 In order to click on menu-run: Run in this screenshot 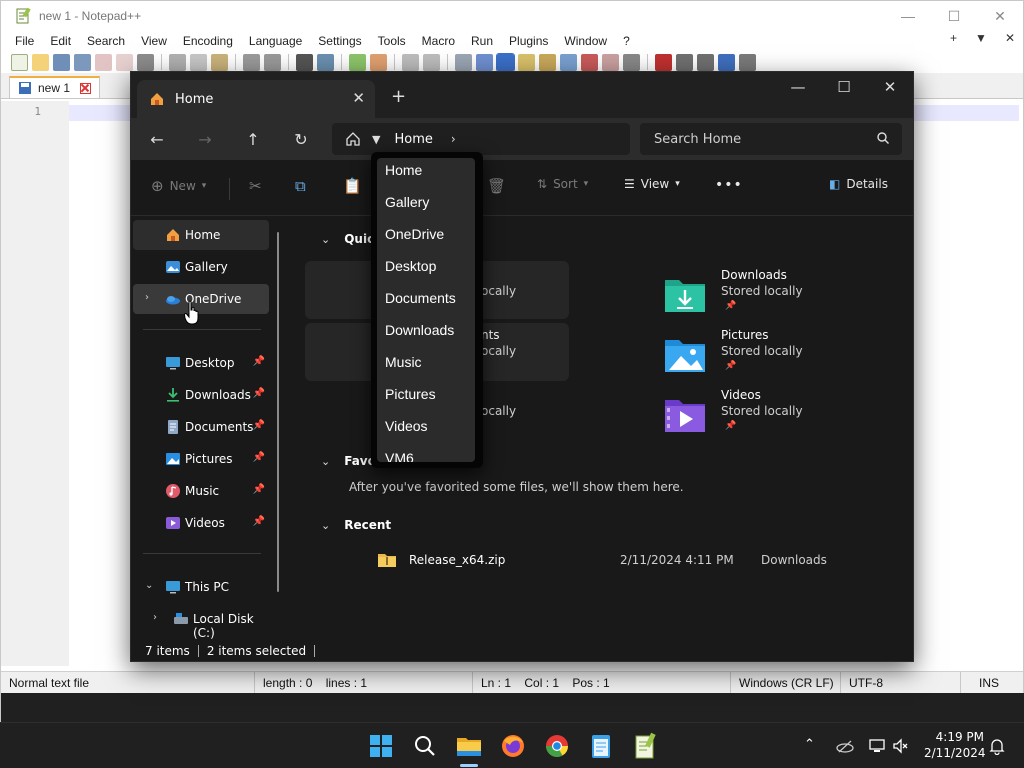, I will do `click(482, 41)`.